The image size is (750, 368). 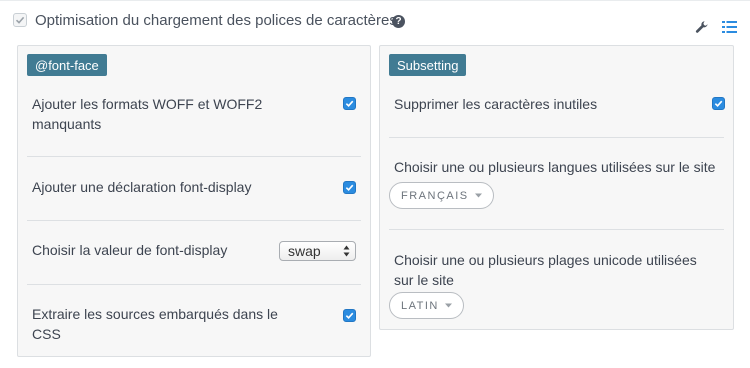 What do you see at coordinates (435, 195) in the screenshot?
I see `languages-select-value: FRANÇAIS` at bounding box center [435, 195].